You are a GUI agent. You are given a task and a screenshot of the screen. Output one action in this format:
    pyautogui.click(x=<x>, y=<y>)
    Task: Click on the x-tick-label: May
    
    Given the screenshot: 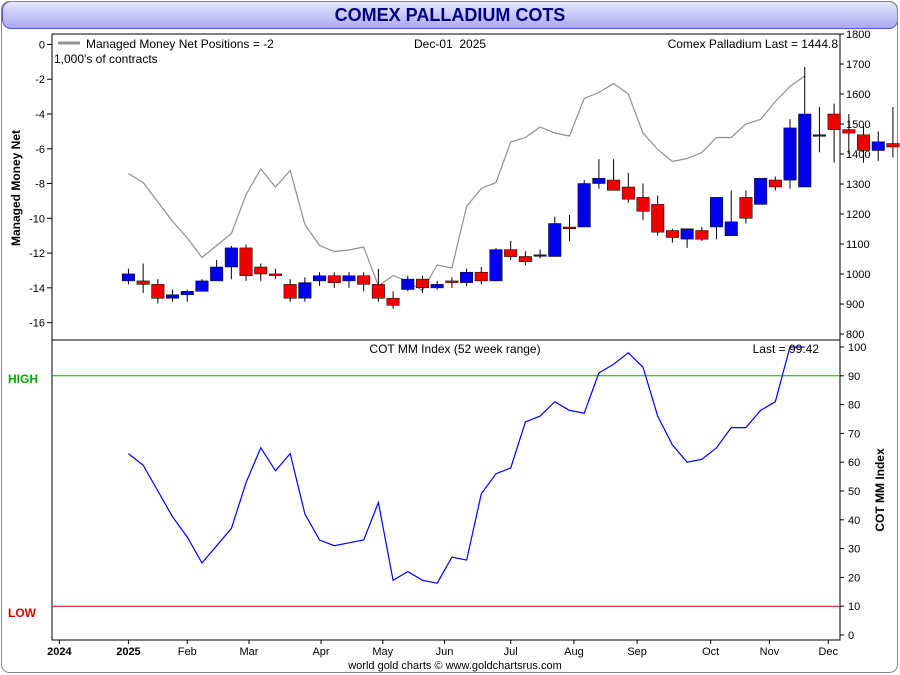 What is the action you would take?
    pyautogui.click(x=382, y=652)
    